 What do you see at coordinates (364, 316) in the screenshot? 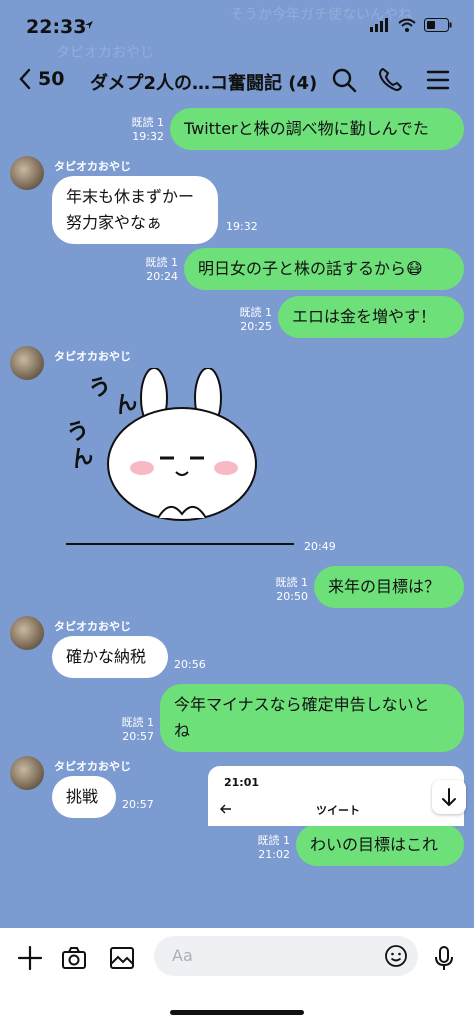
I see `message-text: エロは金を増やす！` at bounding box center [364, 316].